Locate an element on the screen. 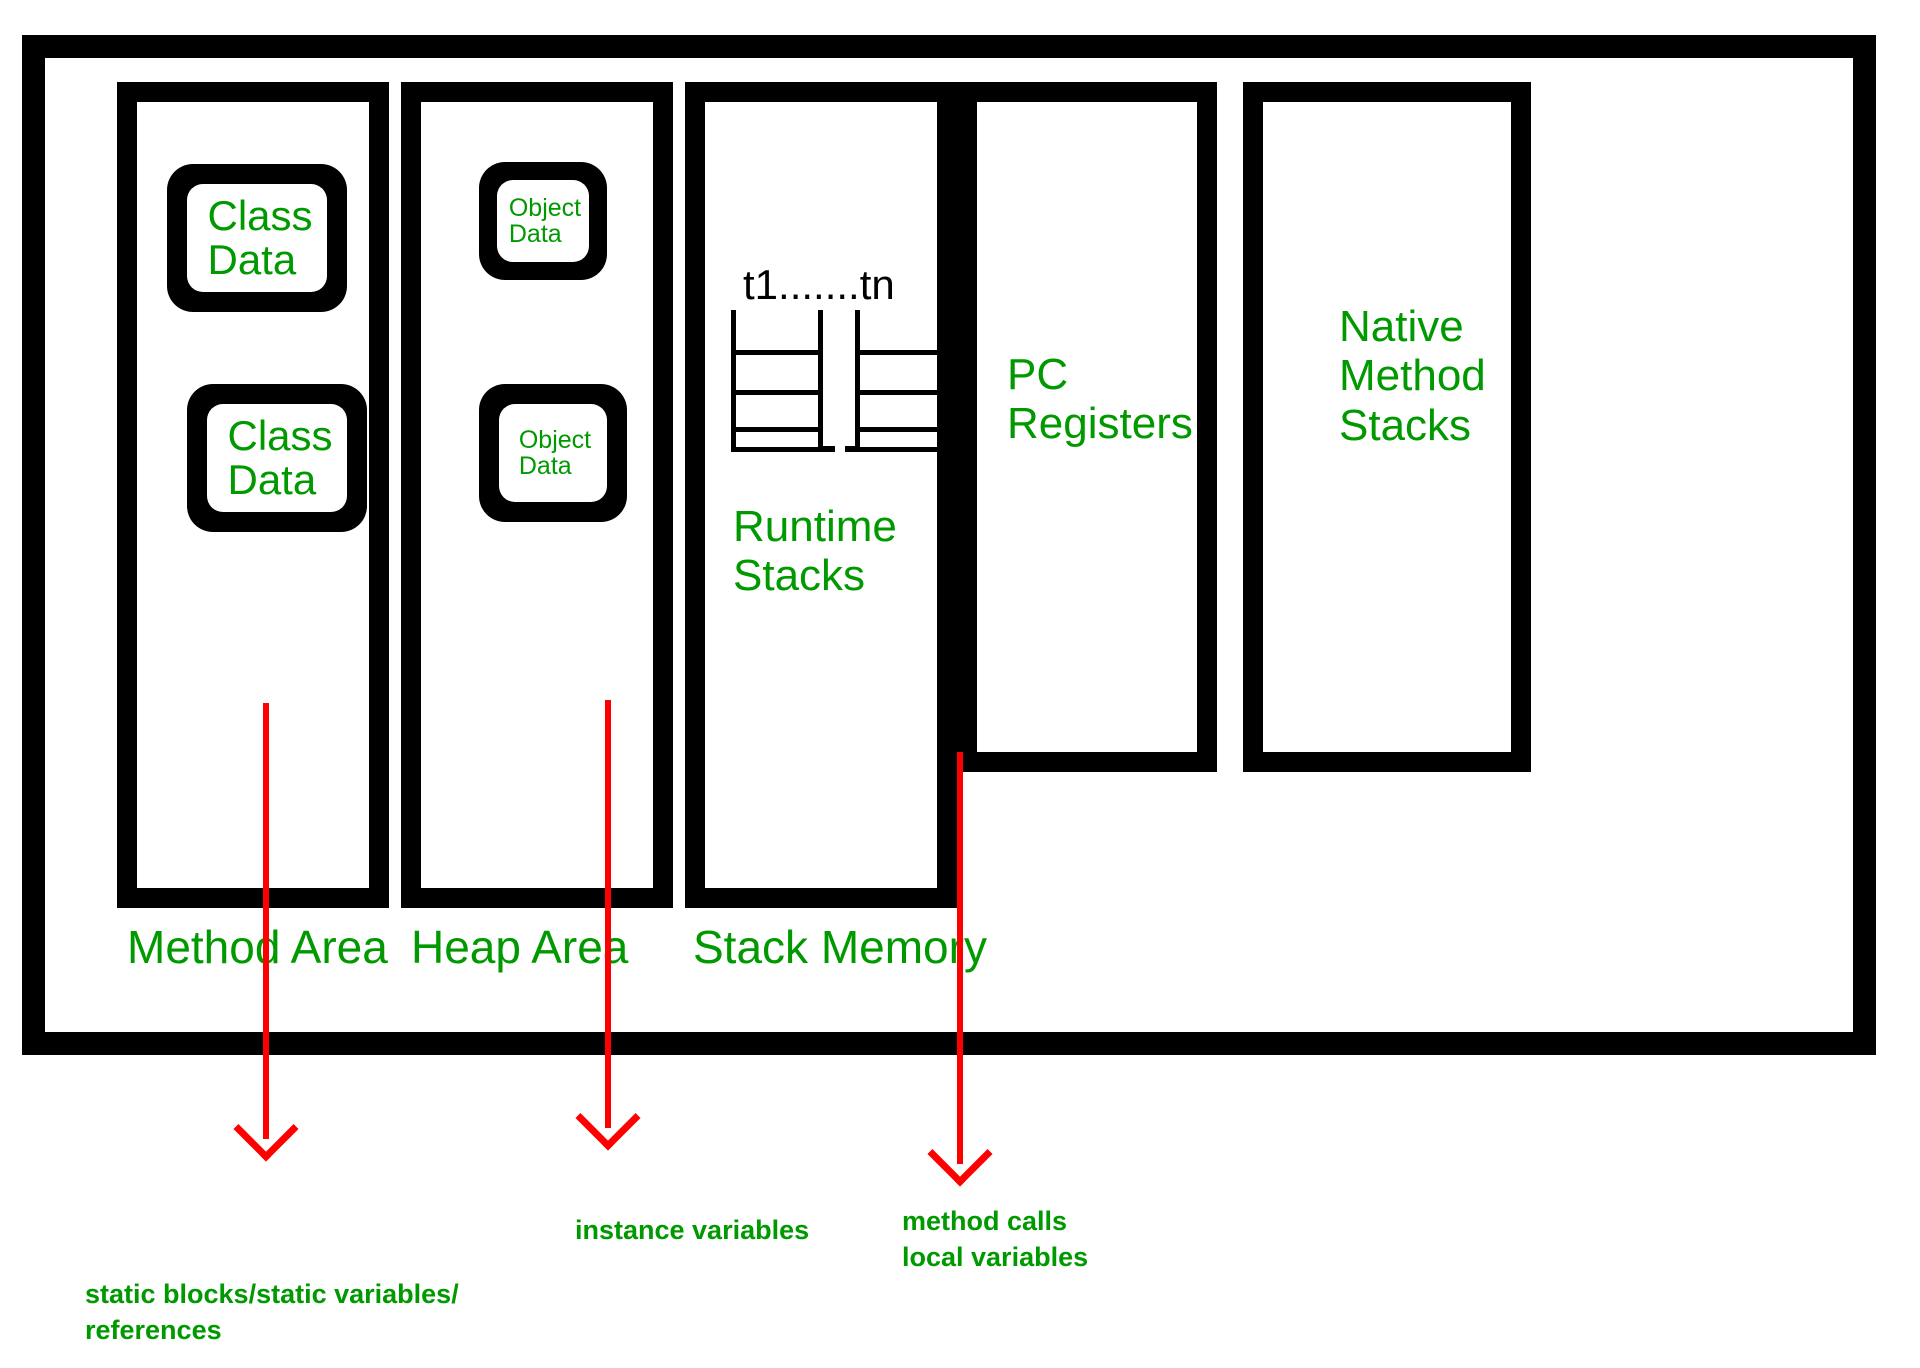  object-data-chip-1-label: Object Data is located at coordinates (543, 221).